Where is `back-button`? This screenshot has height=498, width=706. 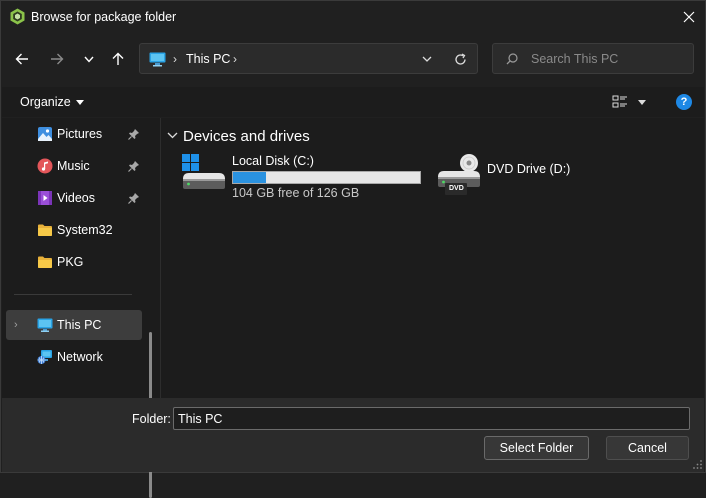 back-button is located at coordinates (22, 59).